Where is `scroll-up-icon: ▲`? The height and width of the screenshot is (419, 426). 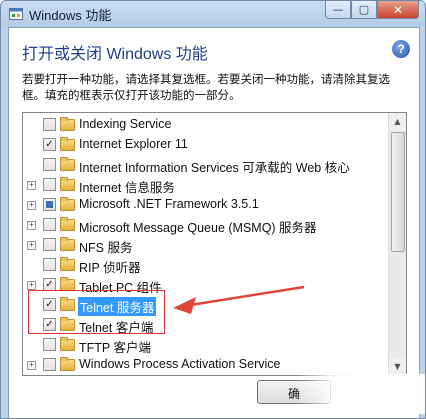
scroll-up-icon: ▲ is located at coordinates (397, 121).